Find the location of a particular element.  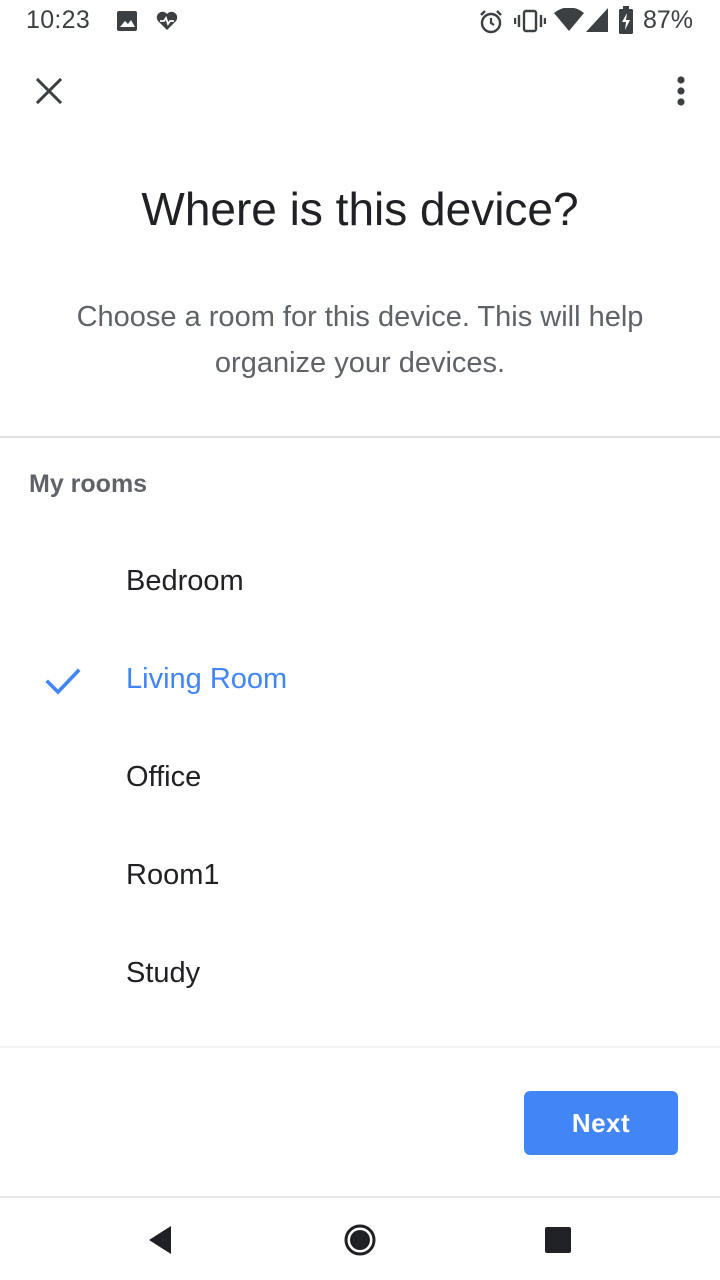

room-item-study: Study is located at coordinates (360, 975).